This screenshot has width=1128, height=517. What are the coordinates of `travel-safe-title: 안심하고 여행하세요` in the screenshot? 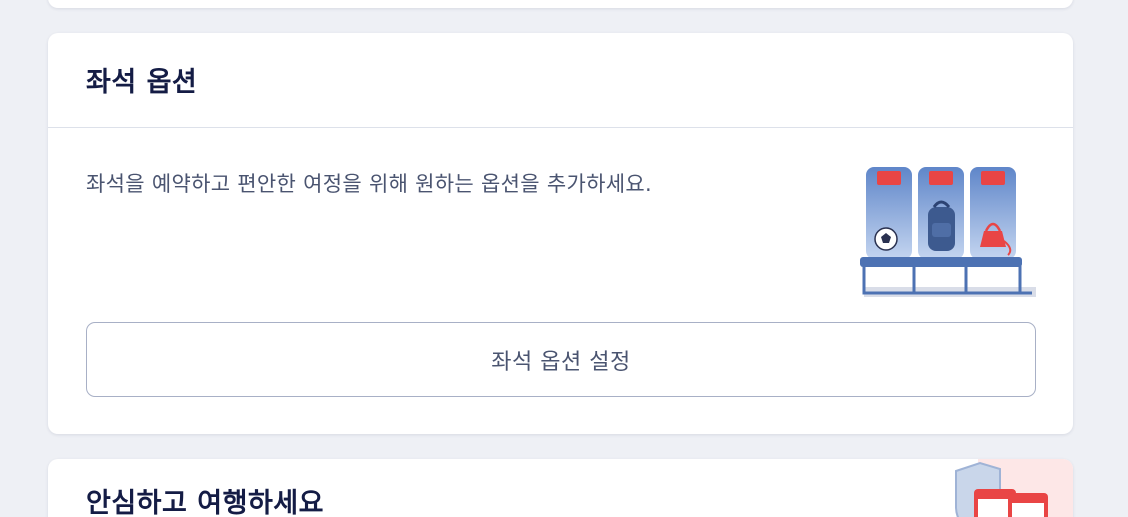 It's located at (205, 502).